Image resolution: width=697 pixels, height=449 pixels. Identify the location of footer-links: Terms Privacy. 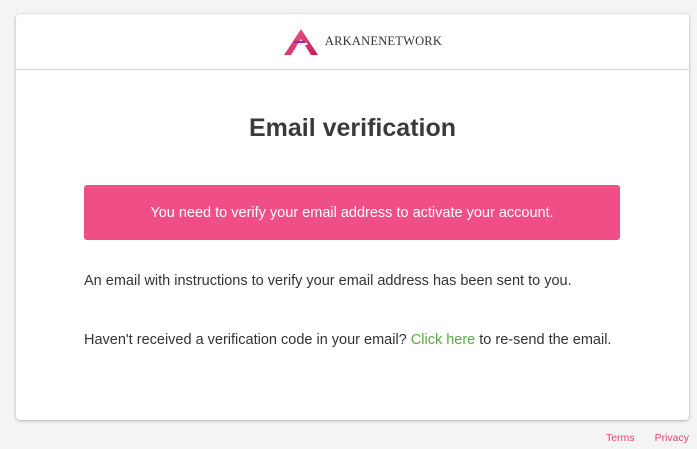
(647, 438).